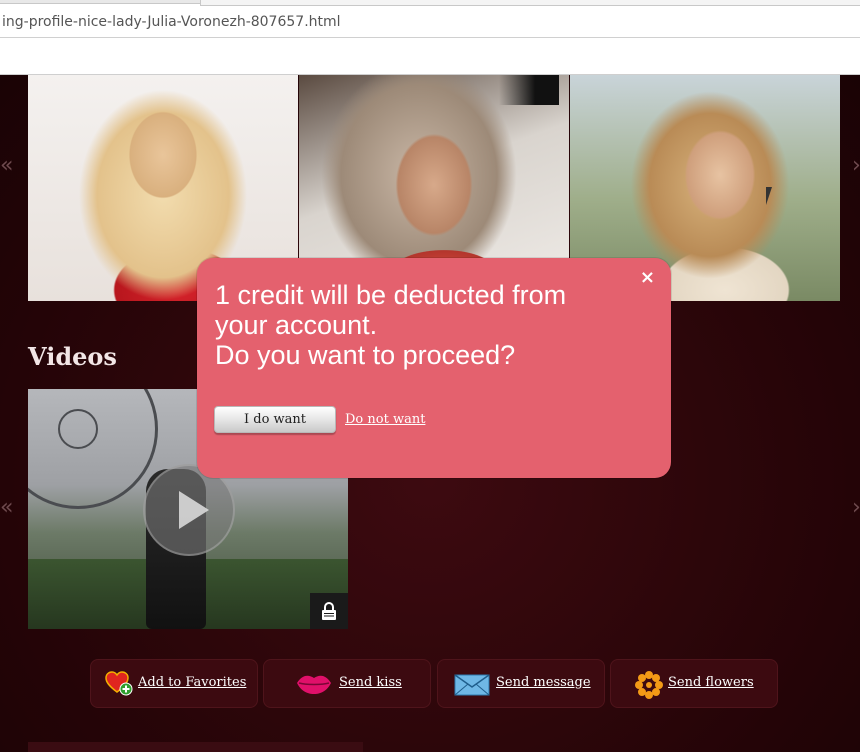  What do you see at coordinates (647, 278) in the screenshot?
I see `close-icon: ×` at bounding box center [647, 278].